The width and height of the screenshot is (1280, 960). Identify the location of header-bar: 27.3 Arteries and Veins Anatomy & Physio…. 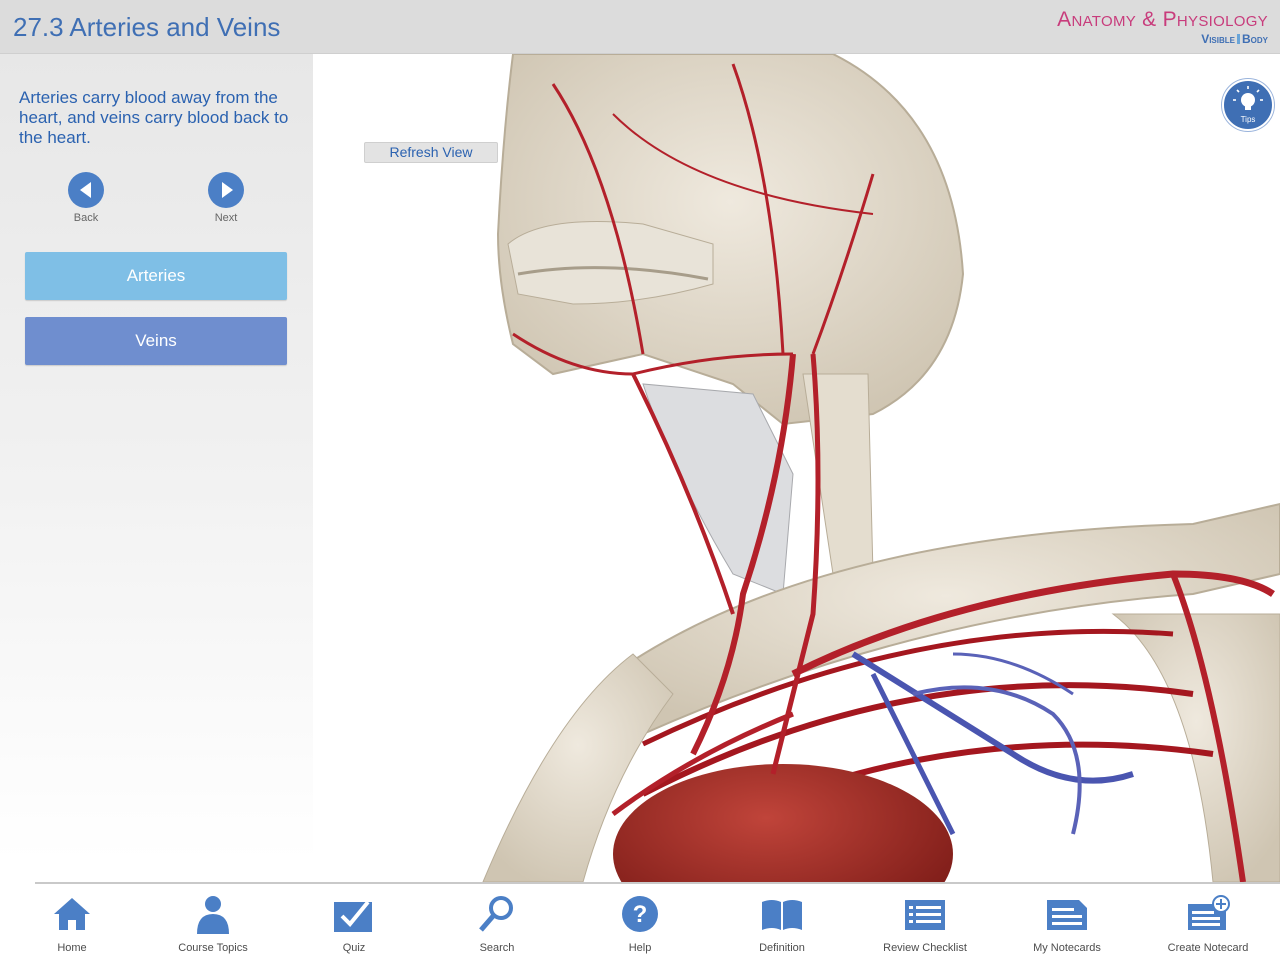
(640, 27).